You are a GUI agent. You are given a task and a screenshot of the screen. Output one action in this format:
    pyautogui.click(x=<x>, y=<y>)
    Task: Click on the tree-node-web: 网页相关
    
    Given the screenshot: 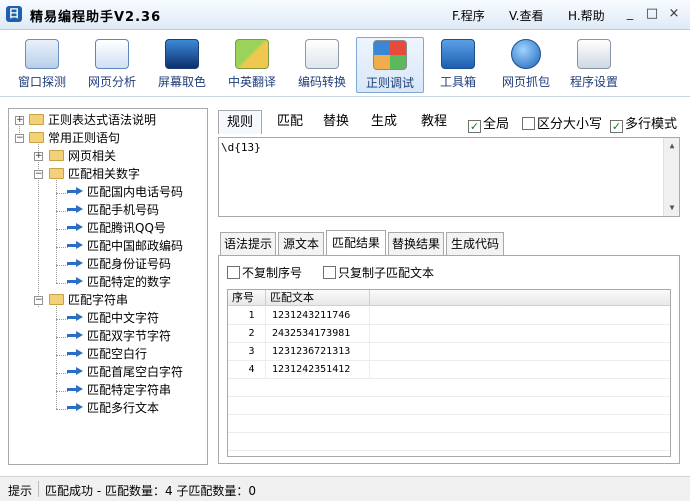 What is the action you would take?
    pyautogui.click(x=82, y=156)
    